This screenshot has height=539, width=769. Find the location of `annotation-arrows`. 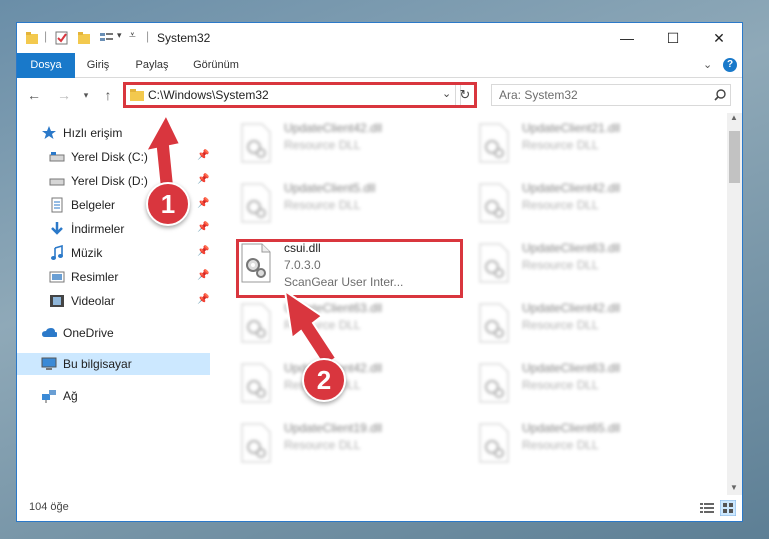

annotation-arrows is located at coordinates (241, 240).